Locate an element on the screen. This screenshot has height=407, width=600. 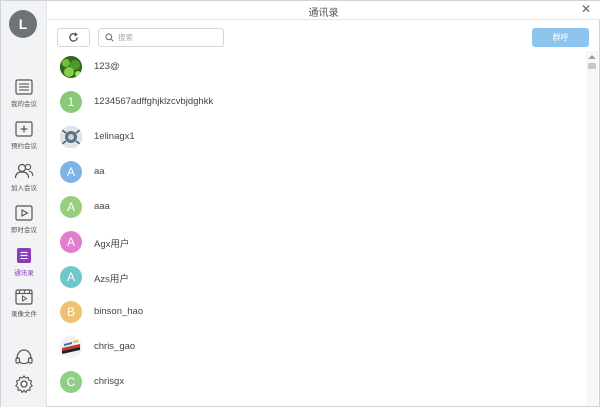
search-input is located at coordinates (168, 37).